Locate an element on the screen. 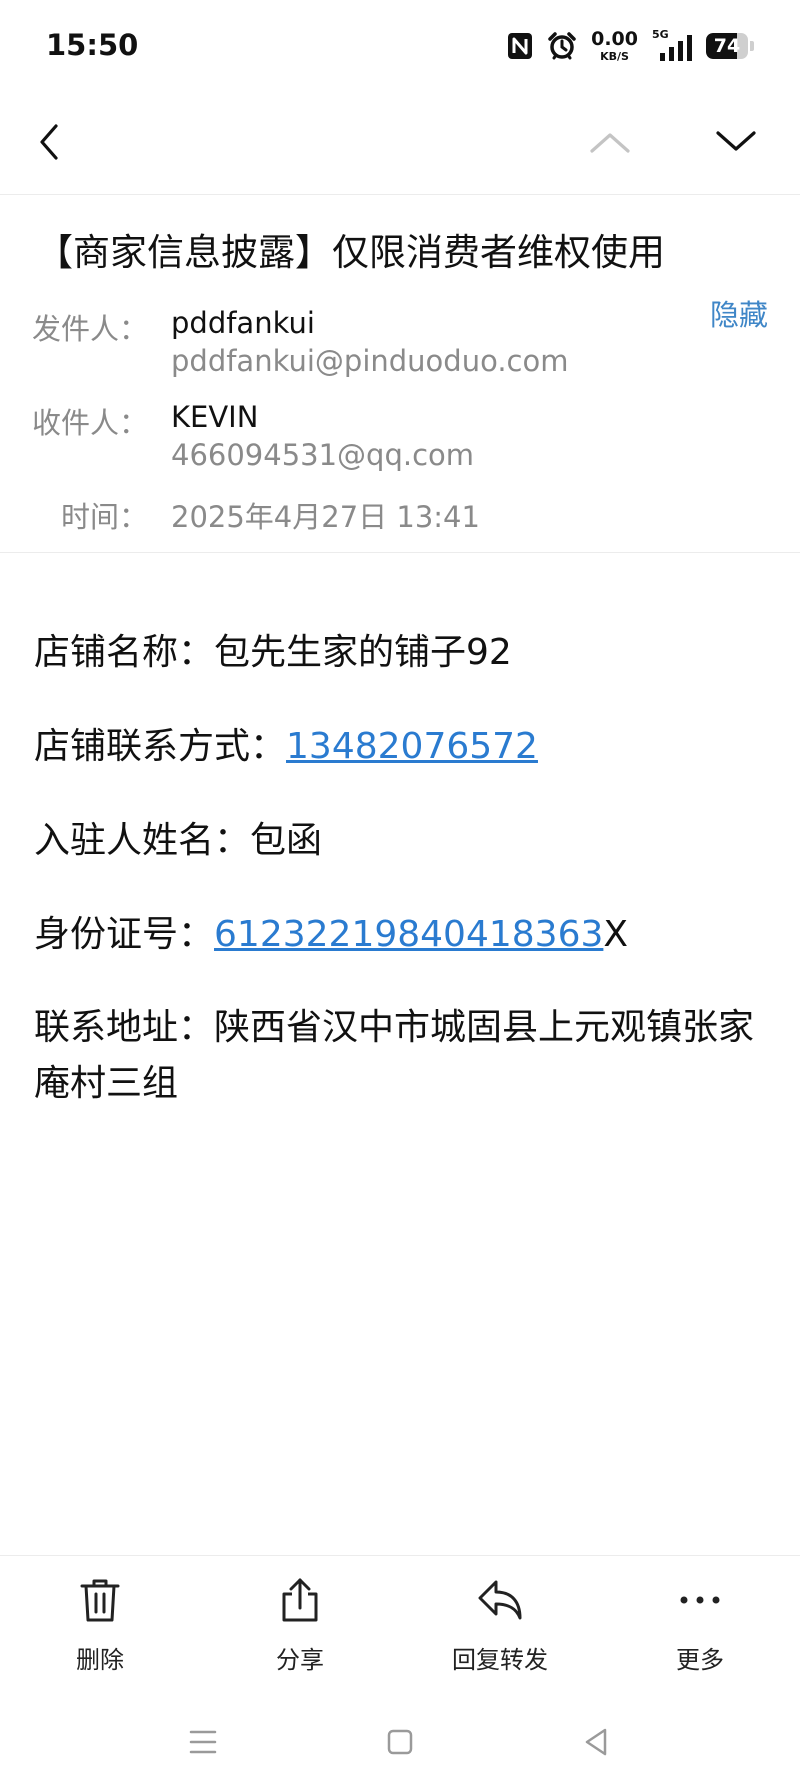 This screenshot has width=800, height=1787. time-label: 时间： is located at coordinates (104, 517).